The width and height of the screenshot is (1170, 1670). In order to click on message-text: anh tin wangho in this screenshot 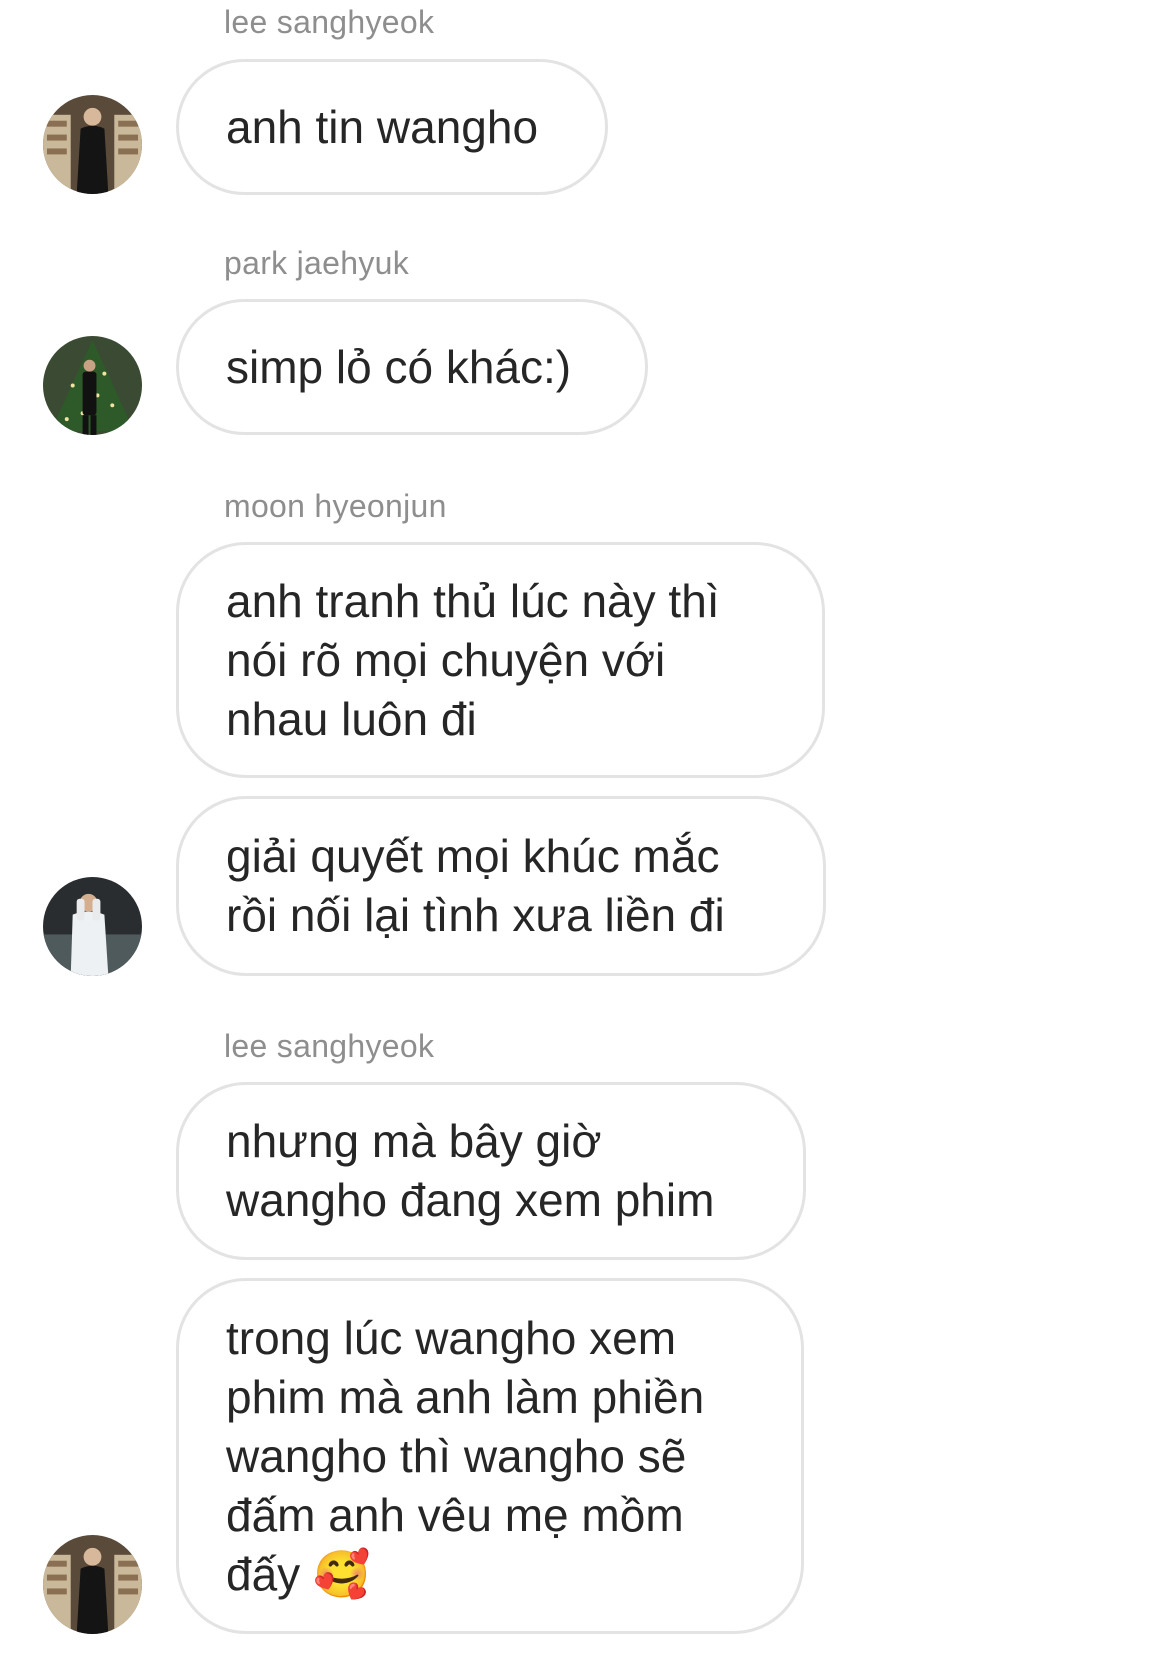, I will do `click(382, 126)`.